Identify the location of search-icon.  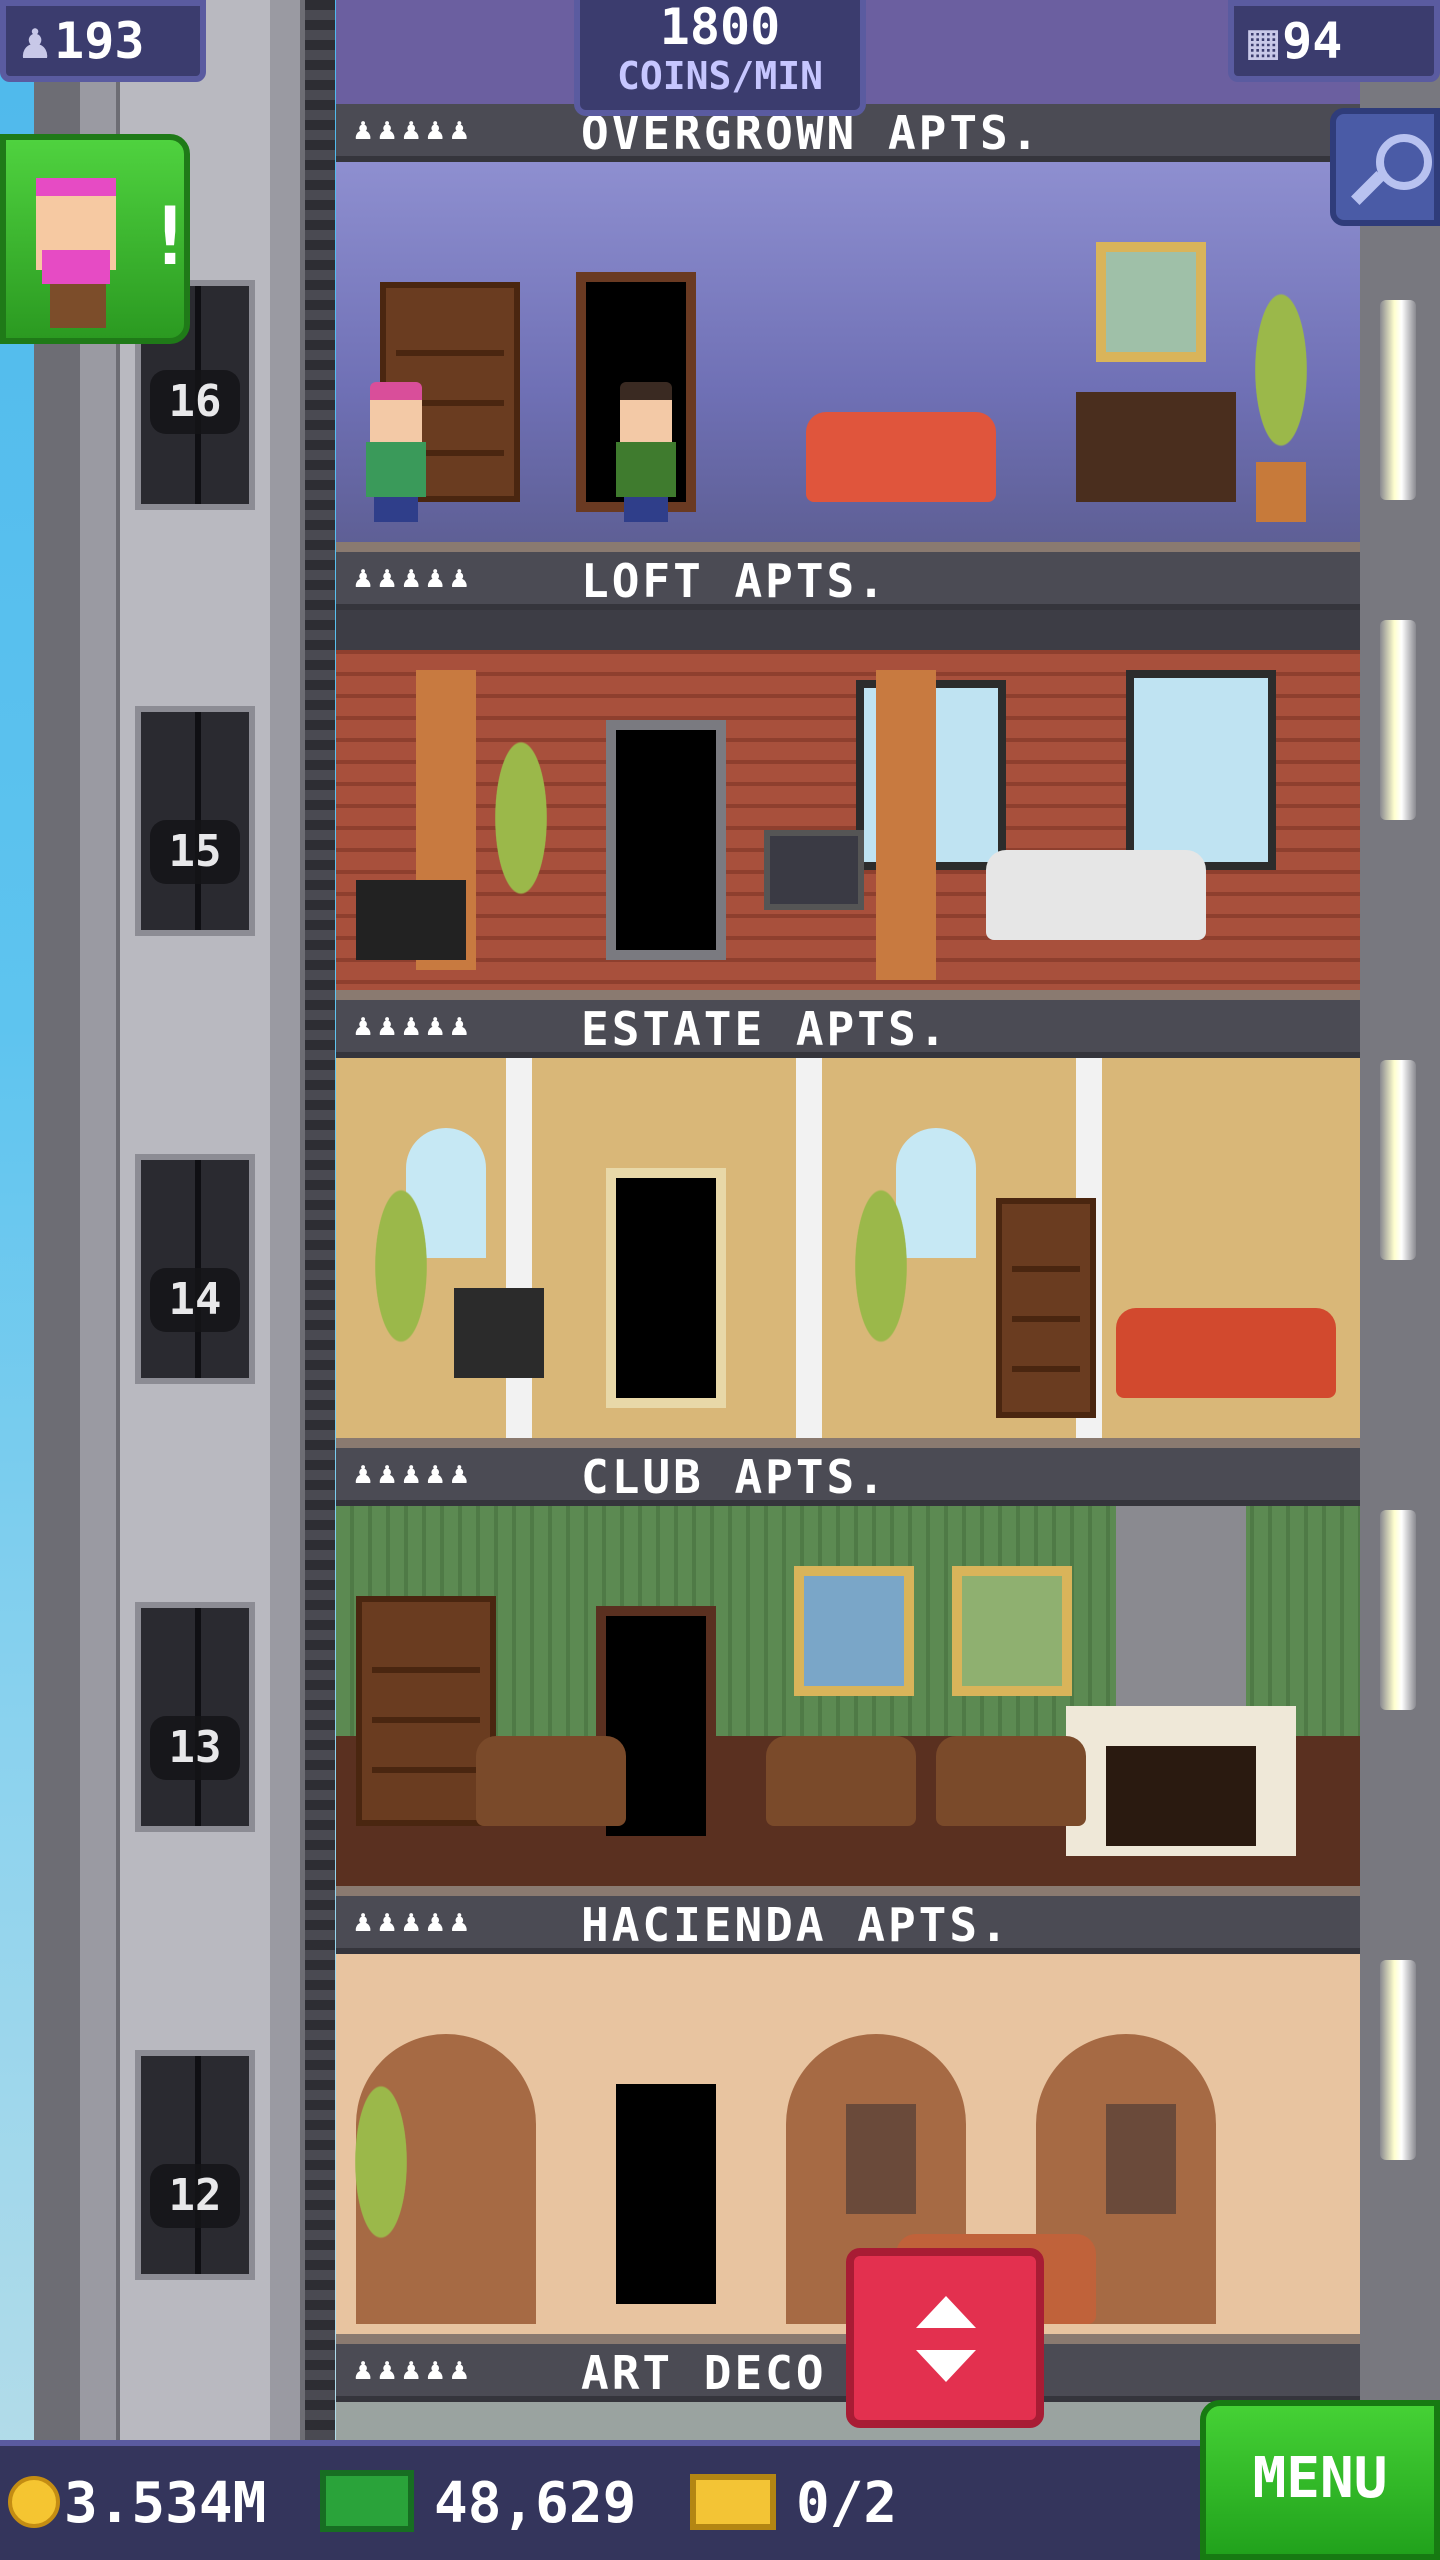
(1404, 162).